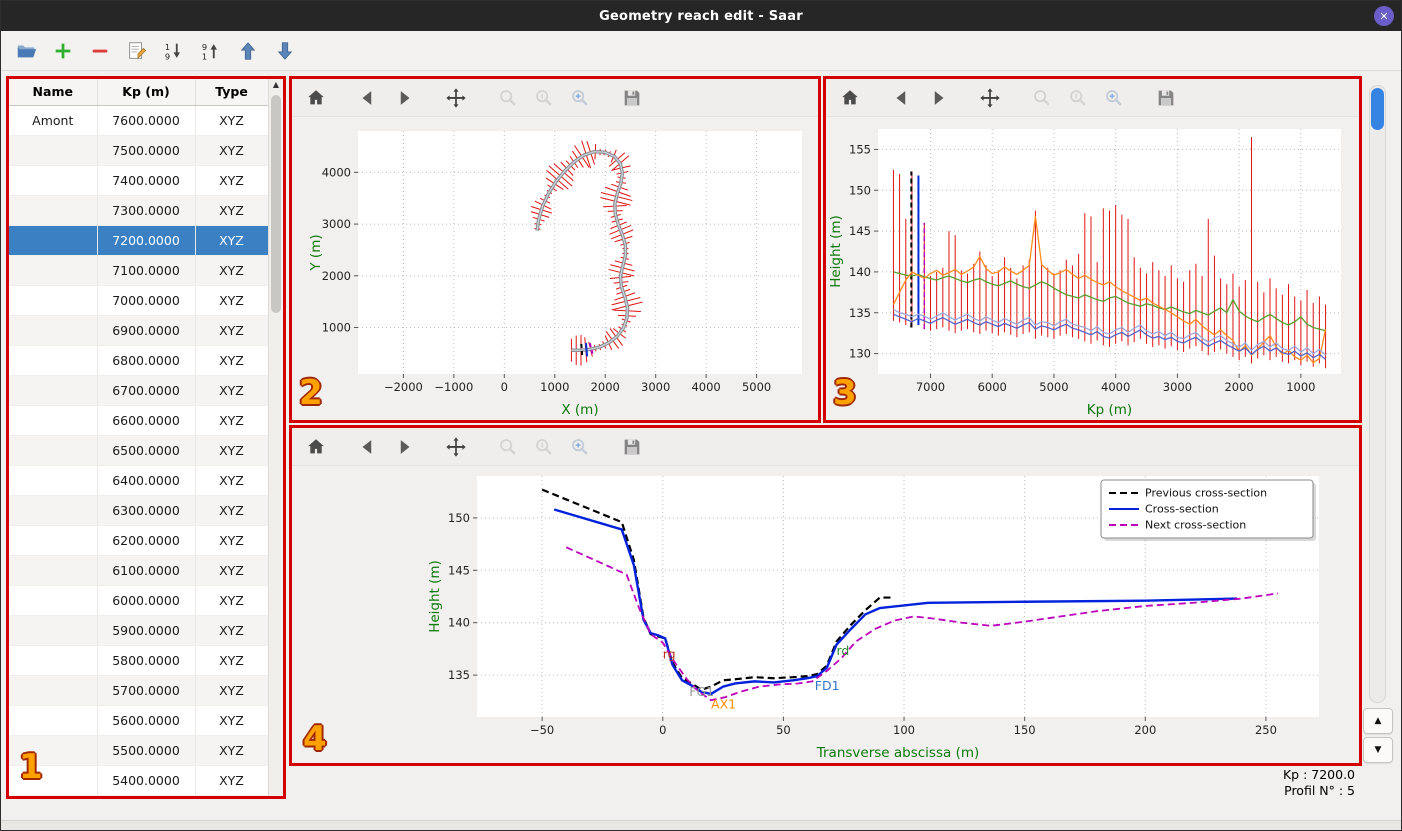  Describe the element at coordinates (137, 51) in the screenshot. I see `edit-cross-section-icon` at that location.